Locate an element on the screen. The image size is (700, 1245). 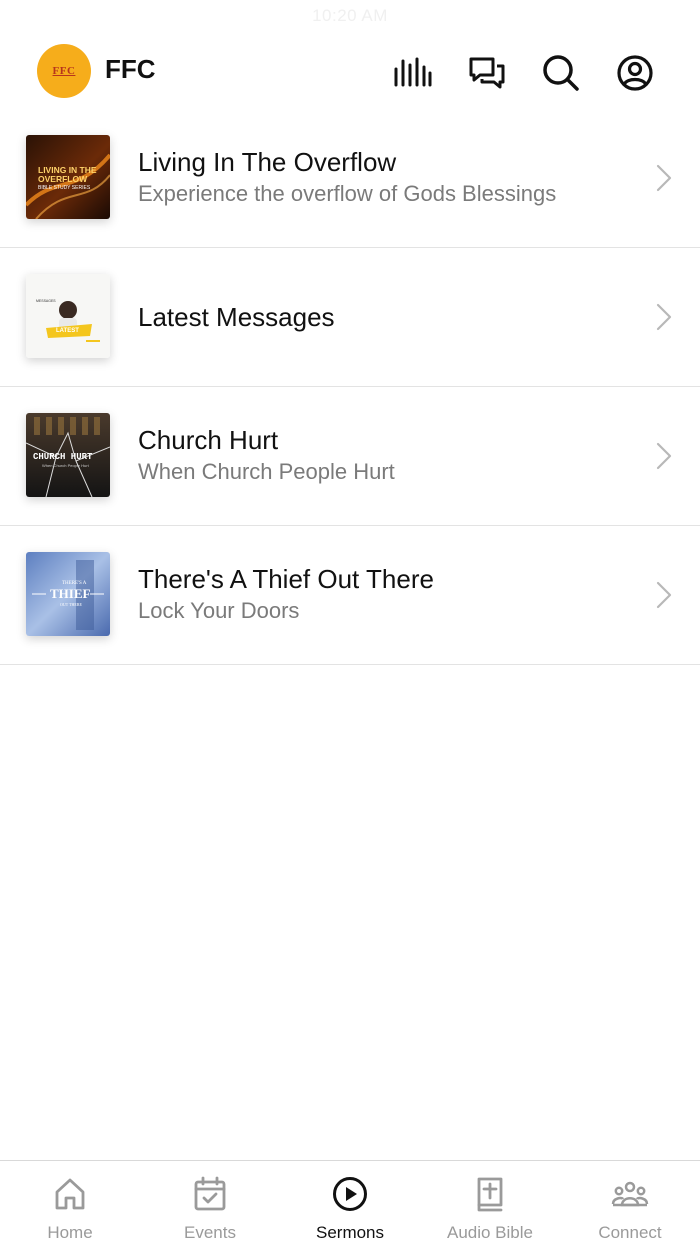
sermon-subtitle: When Church People Hurt is located at coordinates (266, 471).